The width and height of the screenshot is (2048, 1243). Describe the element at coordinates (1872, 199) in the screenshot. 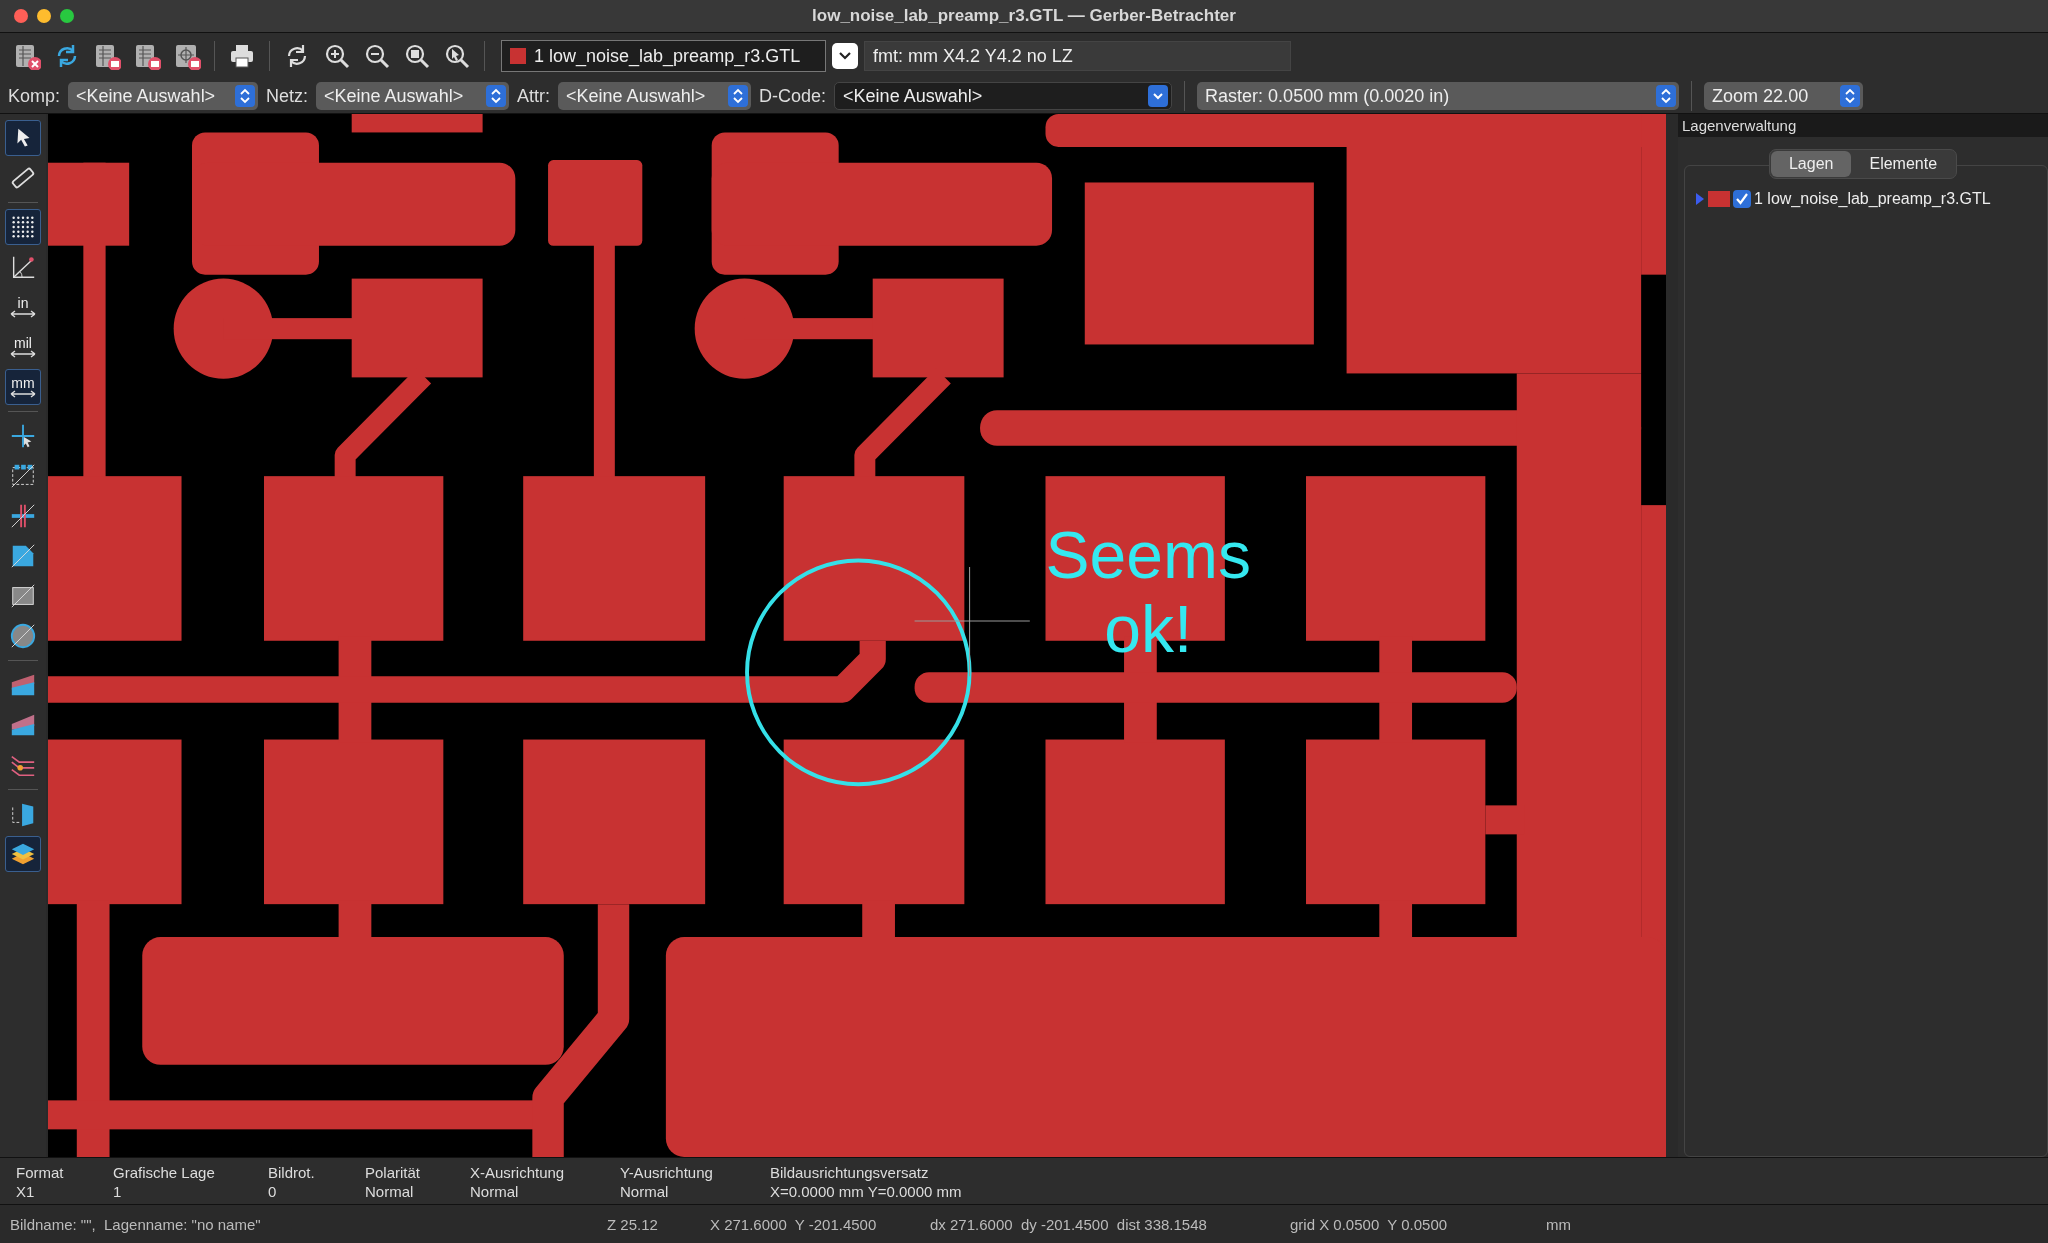

I see `layer-name: 1 low_noise_lab_preamp_r3.GTL` at that location.